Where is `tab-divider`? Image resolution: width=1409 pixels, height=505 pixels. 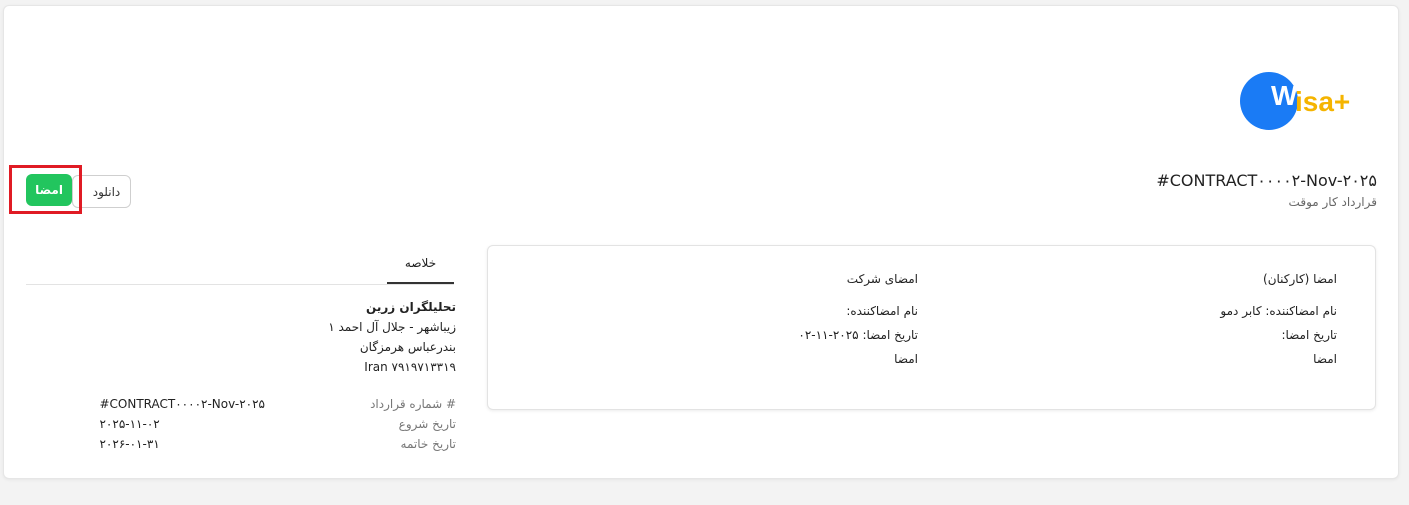 tab-divider is located at coordinates (240, 284).